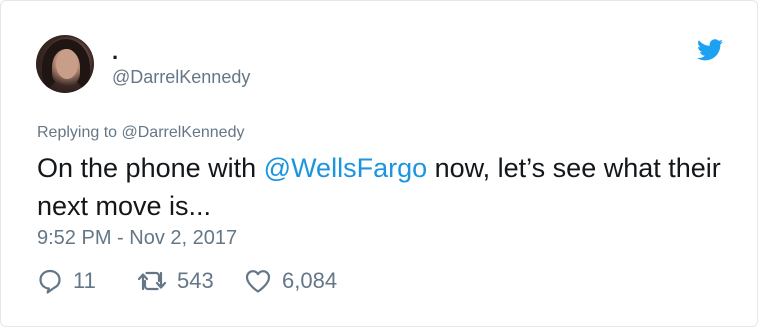 The height and width of the screenshot is (327, 758). I want to click on tweet-text-start: On the phone with, so click(150, 168).